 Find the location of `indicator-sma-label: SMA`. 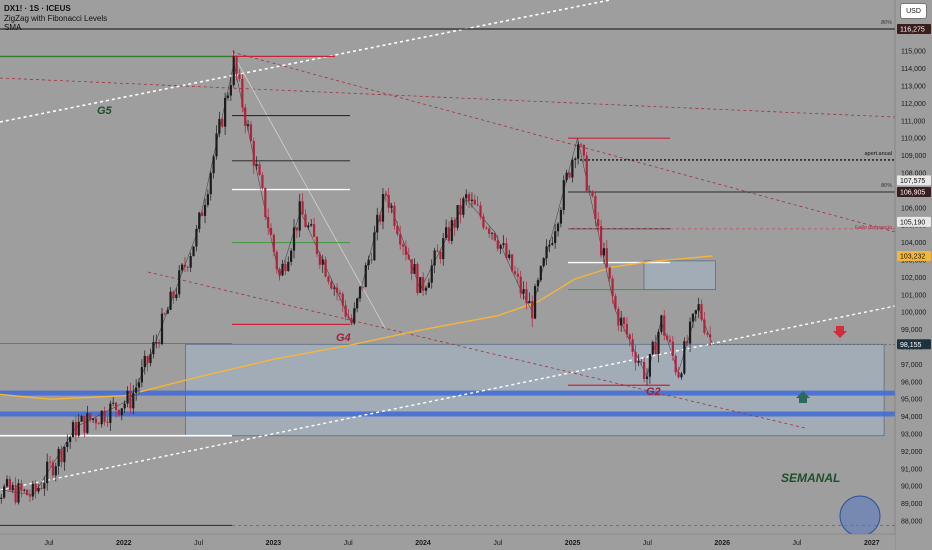

indicator-sma-label: SMA is located at coordinates (12, 27).